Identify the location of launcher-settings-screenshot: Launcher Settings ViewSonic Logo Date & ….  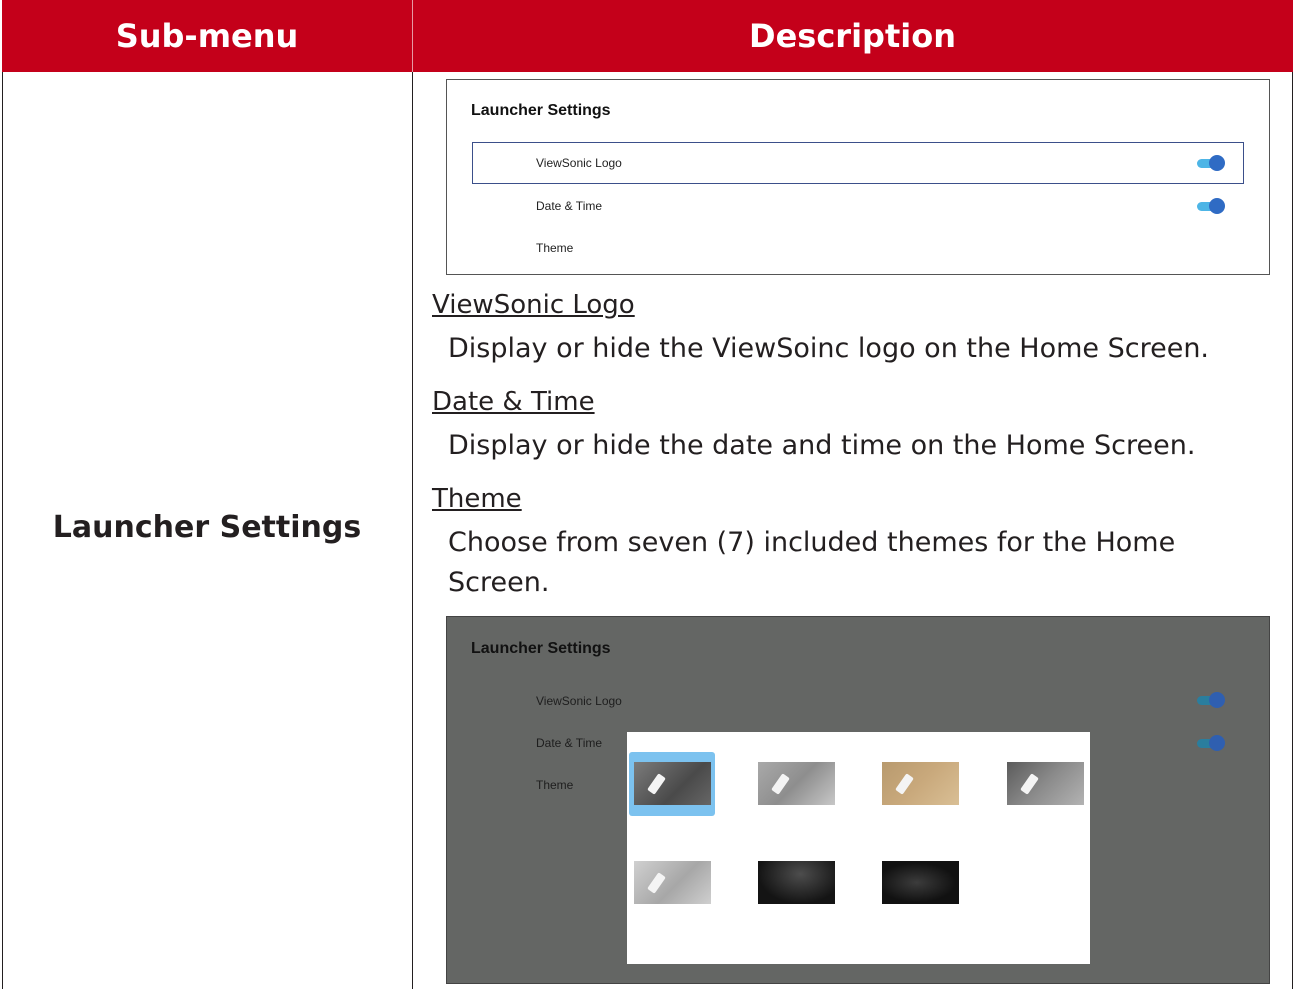
(858, 177).